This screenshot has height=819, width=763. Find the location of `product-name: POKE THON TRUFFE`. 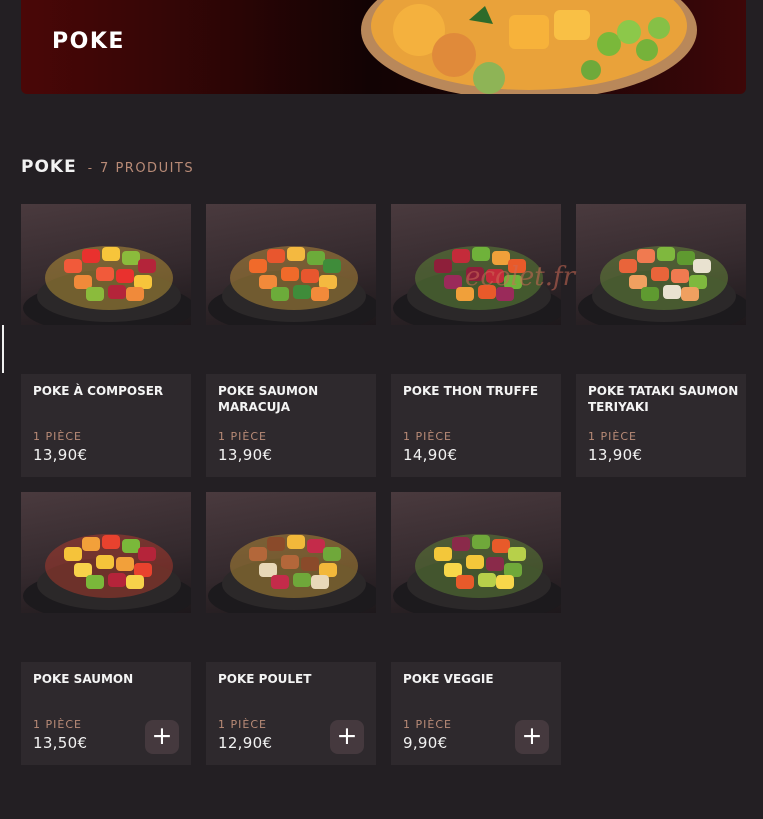

product-name: POKE THON TRUFFE is located at coordinates (471, 391).